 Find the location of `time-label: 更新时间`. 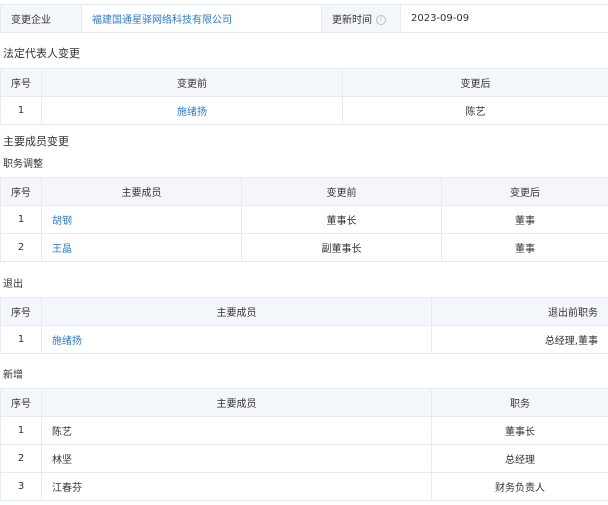

time-label: 更新时间 is located at coordinates (352, 20).